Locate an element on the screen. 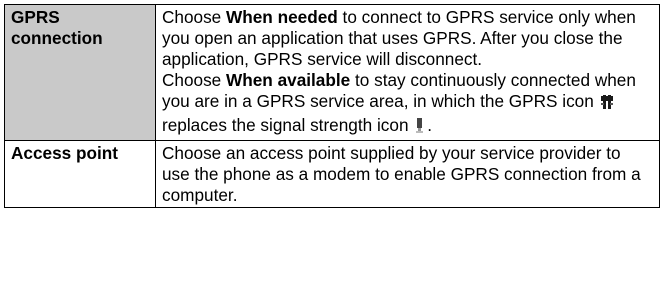  option-when-available: When available is located at coordinates (288, 80).